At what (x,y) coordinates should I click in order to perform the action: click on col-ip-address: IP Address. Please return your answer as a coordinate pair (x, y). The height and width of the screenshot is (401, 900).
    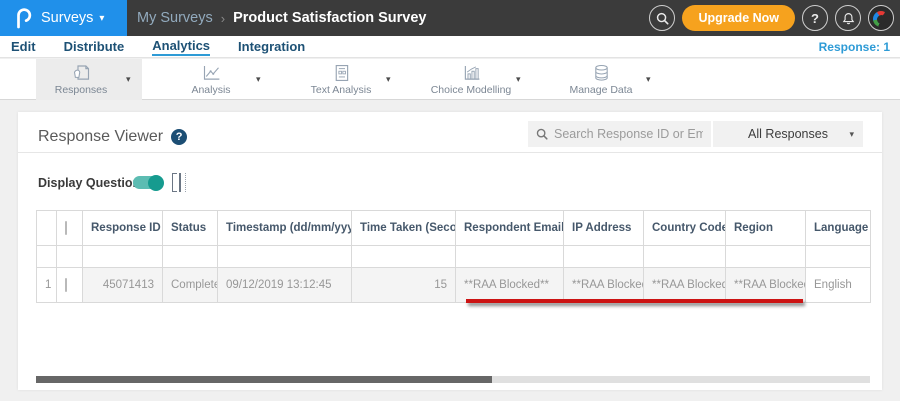
    Looking at the image, I should click on (603, 228).